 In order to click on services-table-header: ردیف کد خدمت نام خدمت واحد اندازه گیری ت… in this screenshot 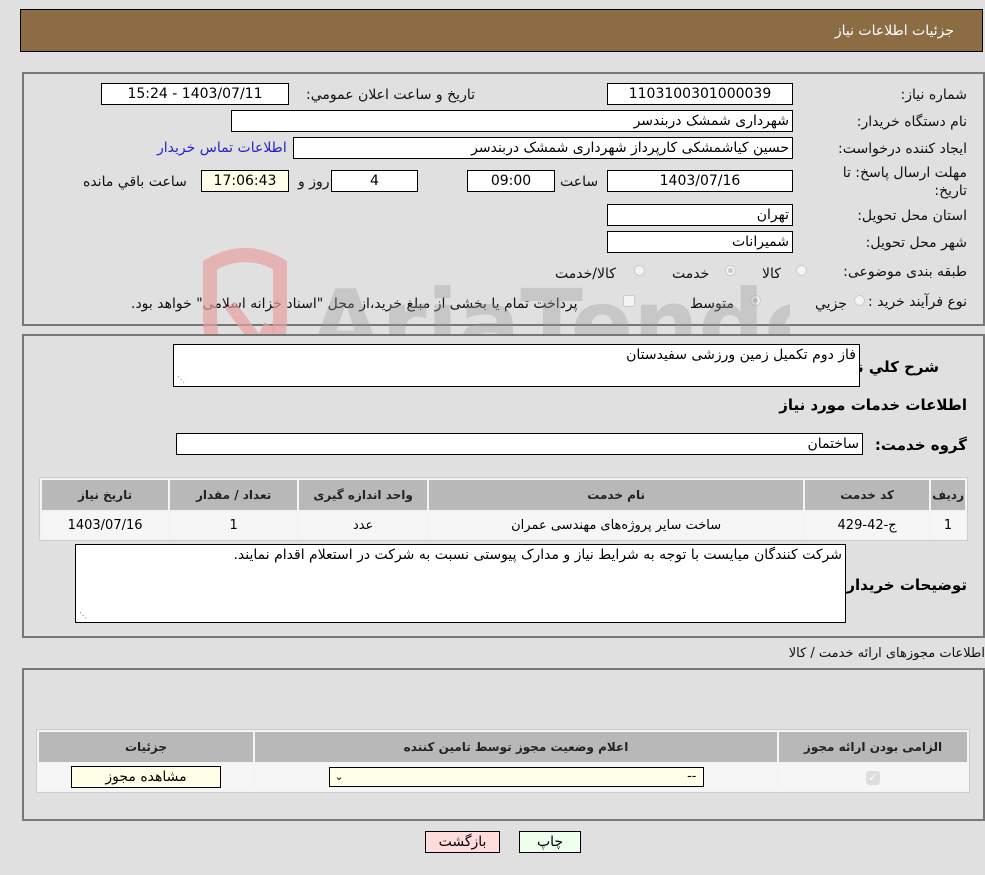, I will do `click(503, 495)`.